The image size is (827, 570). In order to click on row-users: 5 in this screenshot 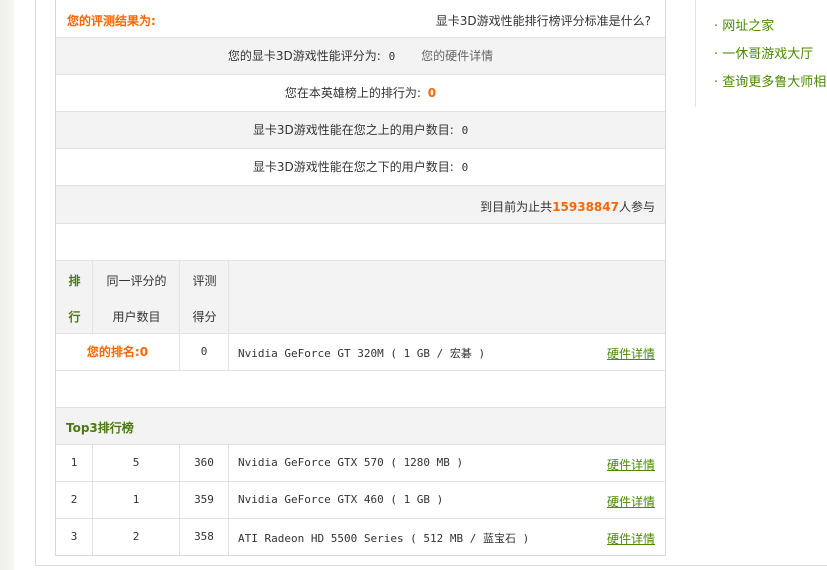, I will do `click(136, 463)`.